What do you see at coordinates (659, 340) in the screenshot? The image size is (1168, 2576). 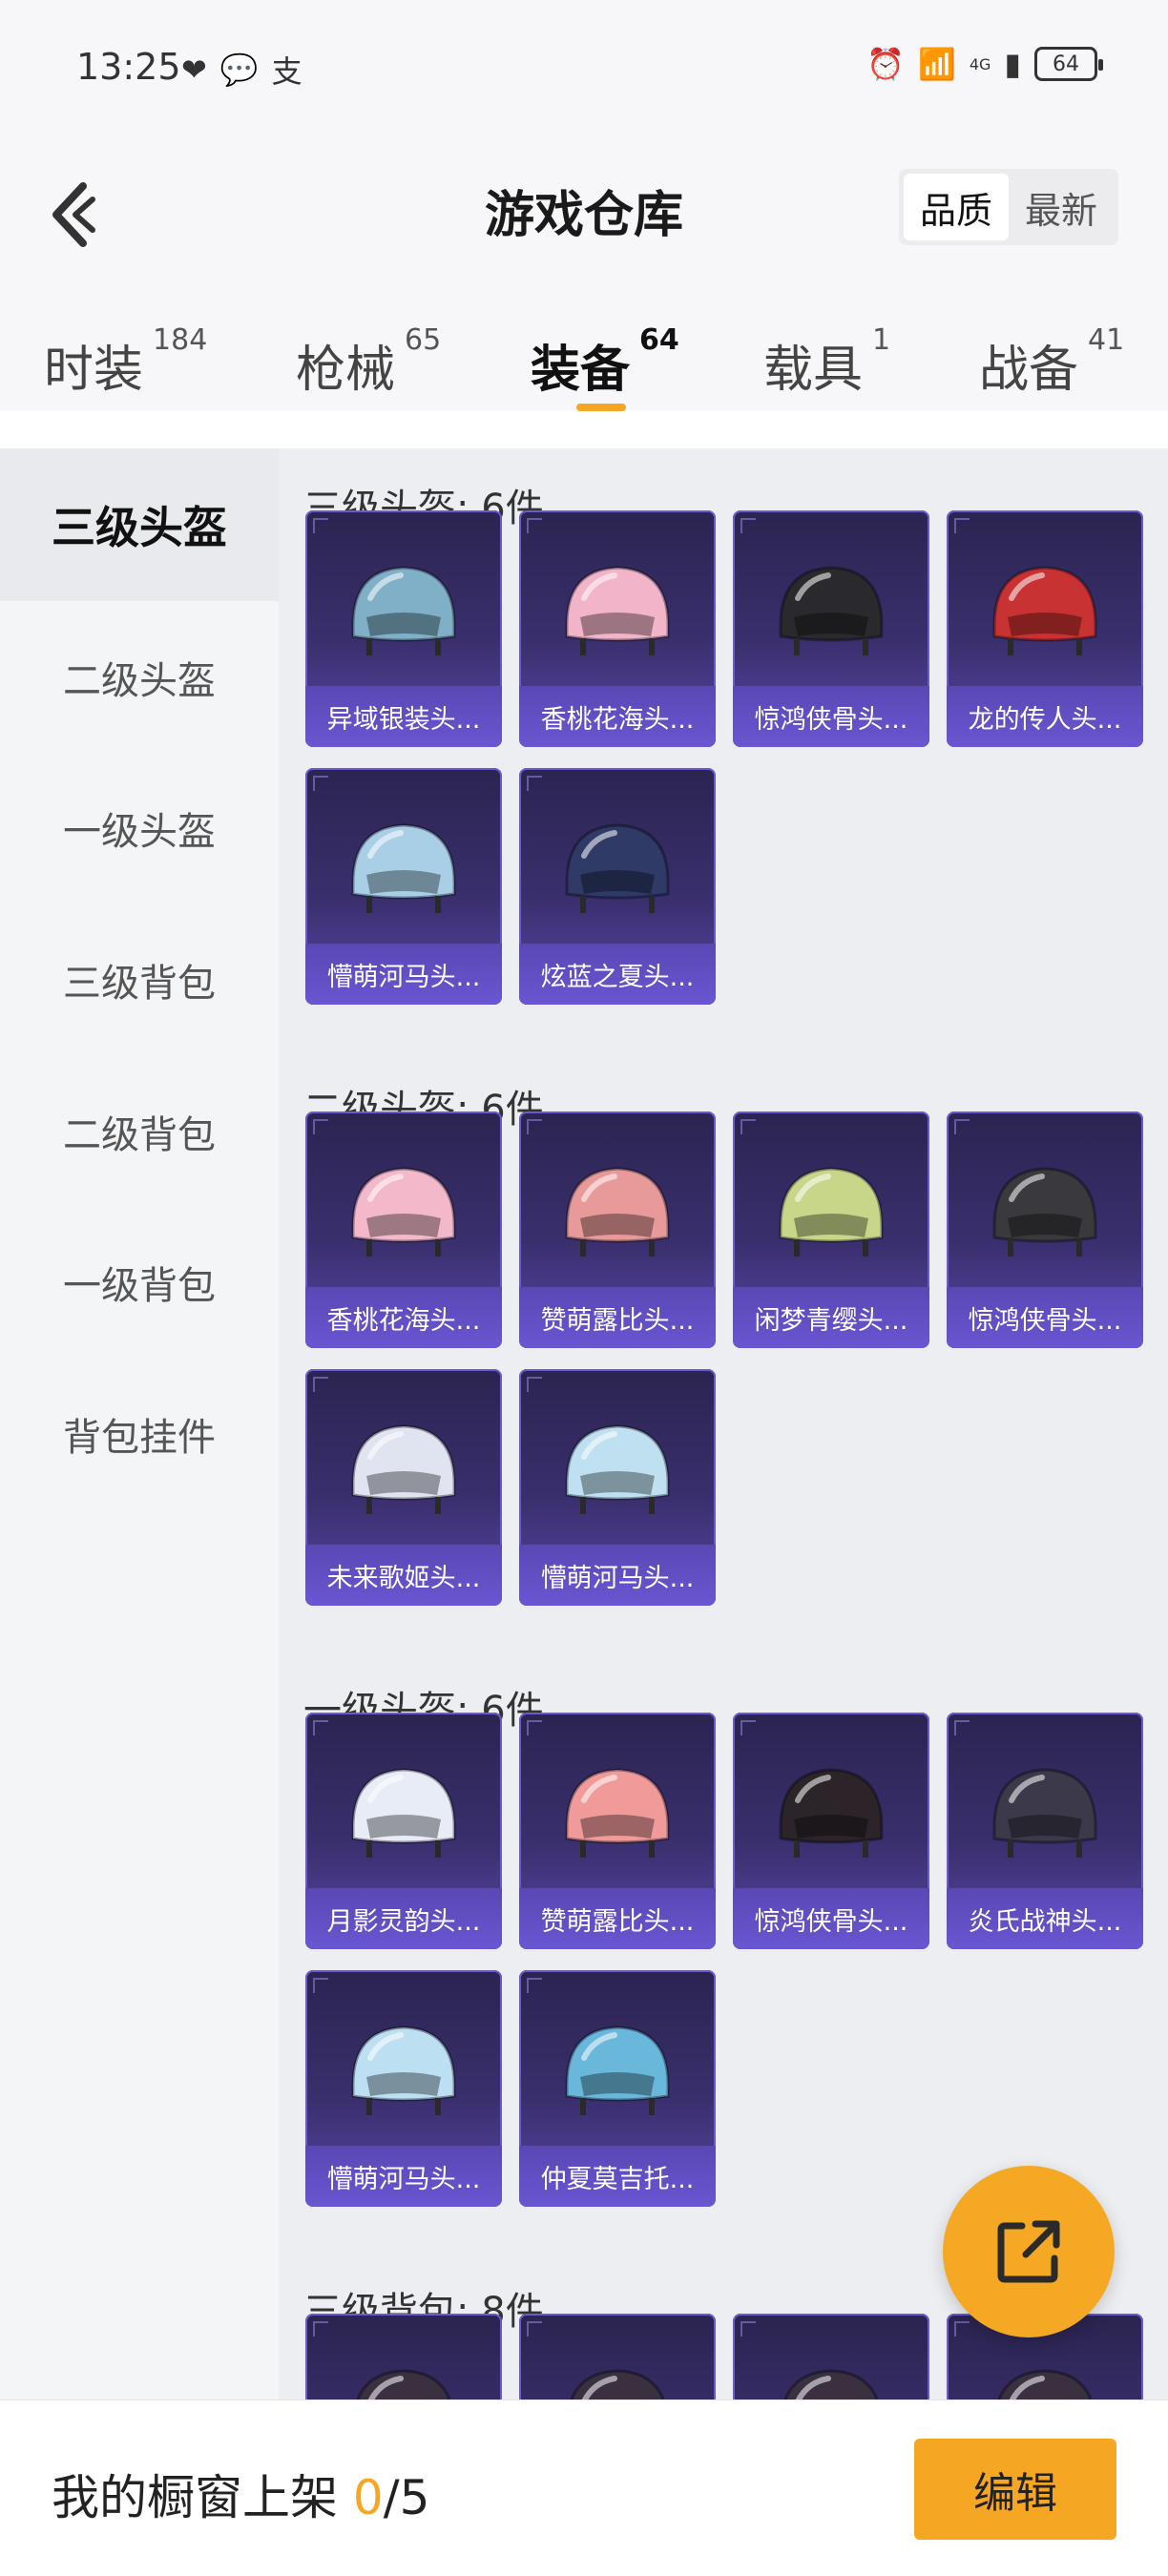 I see `tab-count: 64` at bounding box center [659, 340].